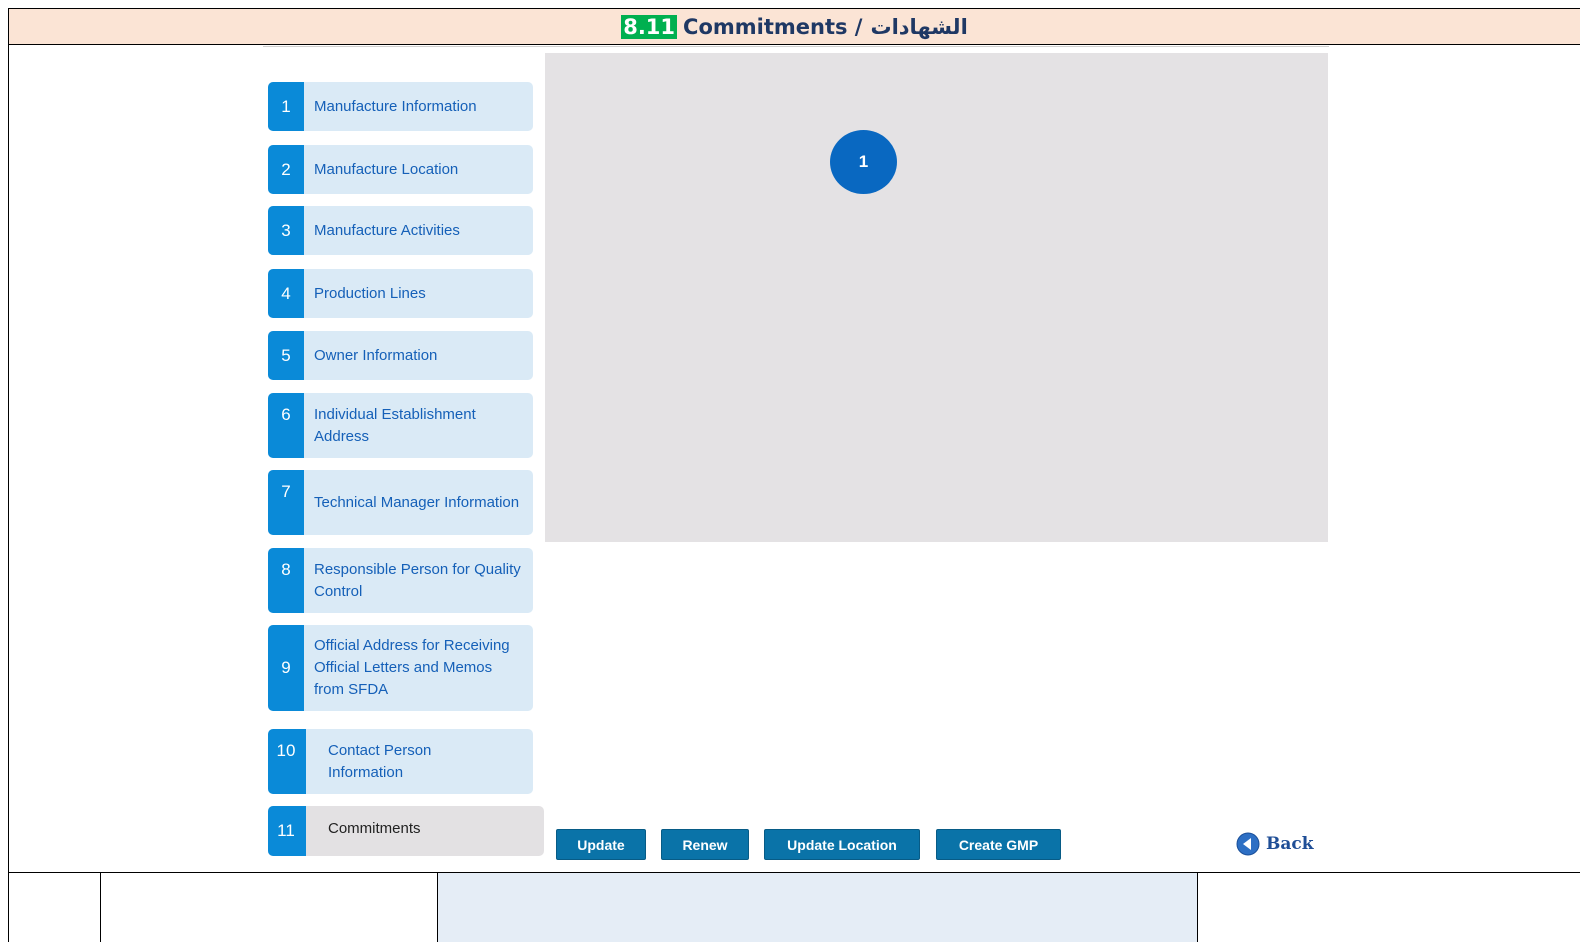  I want to click on step-label: Technical Manager Information, so click(417, 502).